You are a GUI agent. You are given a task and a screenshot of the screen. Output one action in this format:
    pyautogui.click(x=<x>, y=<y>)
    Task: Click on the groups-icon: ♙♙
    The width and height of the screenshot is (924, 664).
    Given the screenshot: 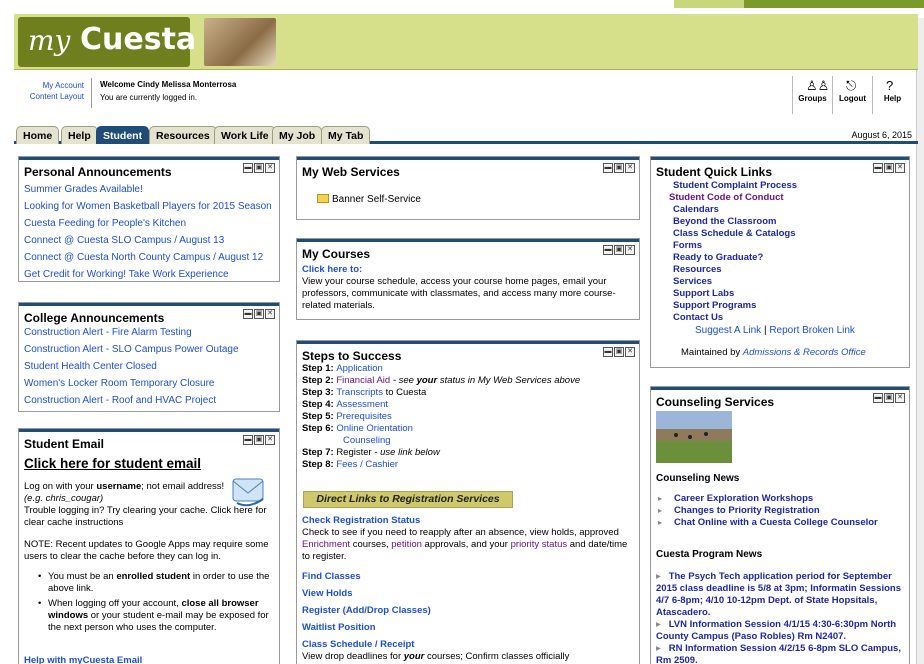 What is the action you would take?
    pyautogui.click(x=818, y=85)
    